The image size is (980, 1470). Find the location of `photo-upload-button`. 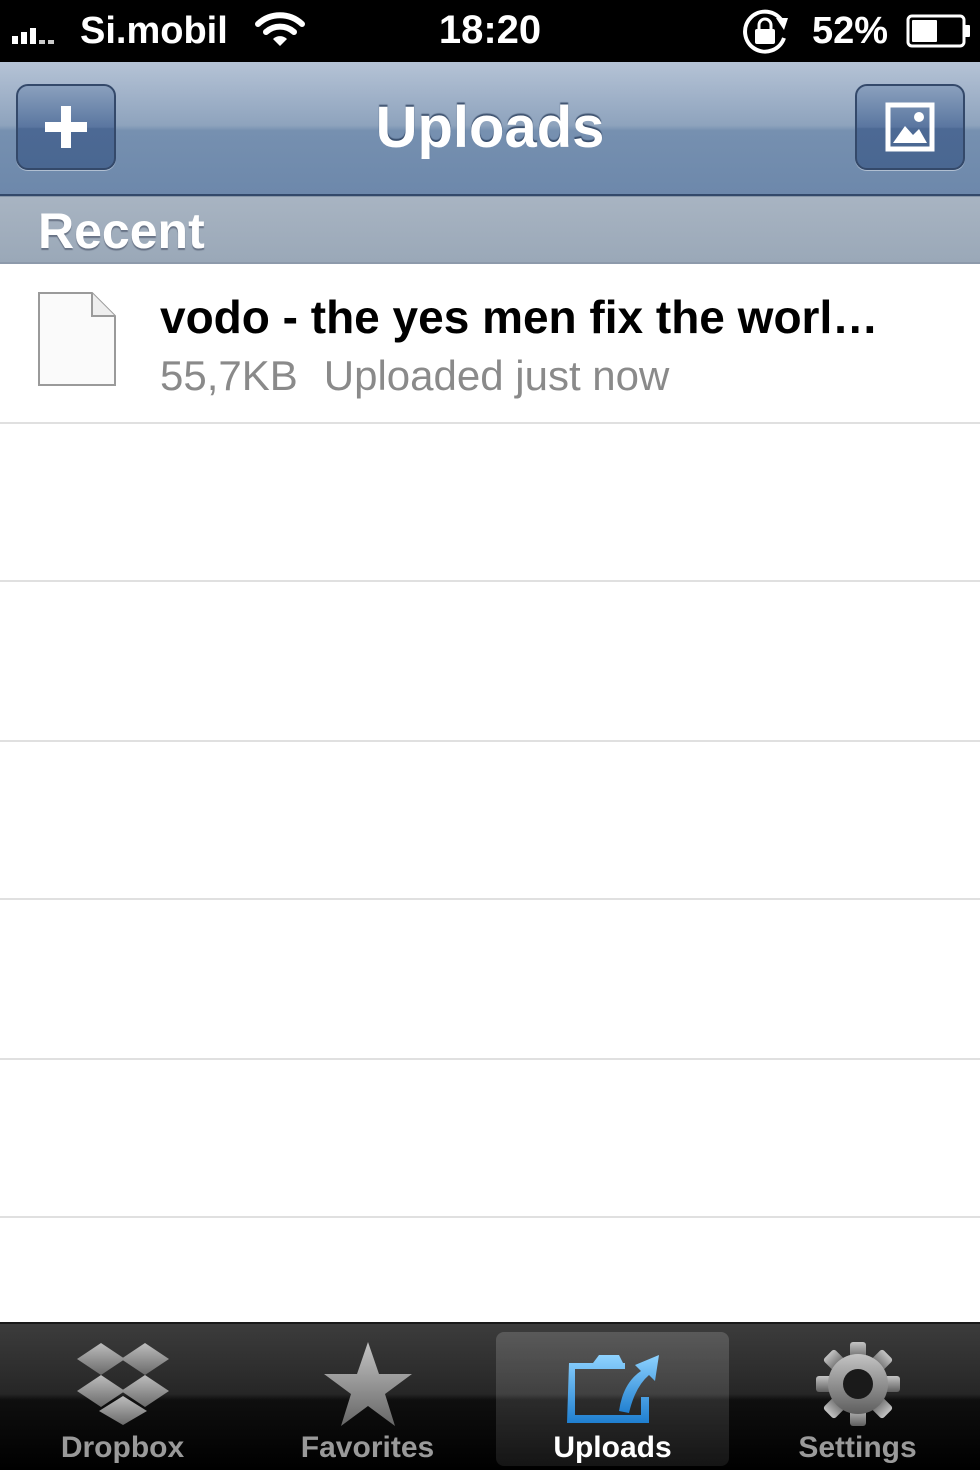

photo-upload-button is located at coordinates (910, 127).